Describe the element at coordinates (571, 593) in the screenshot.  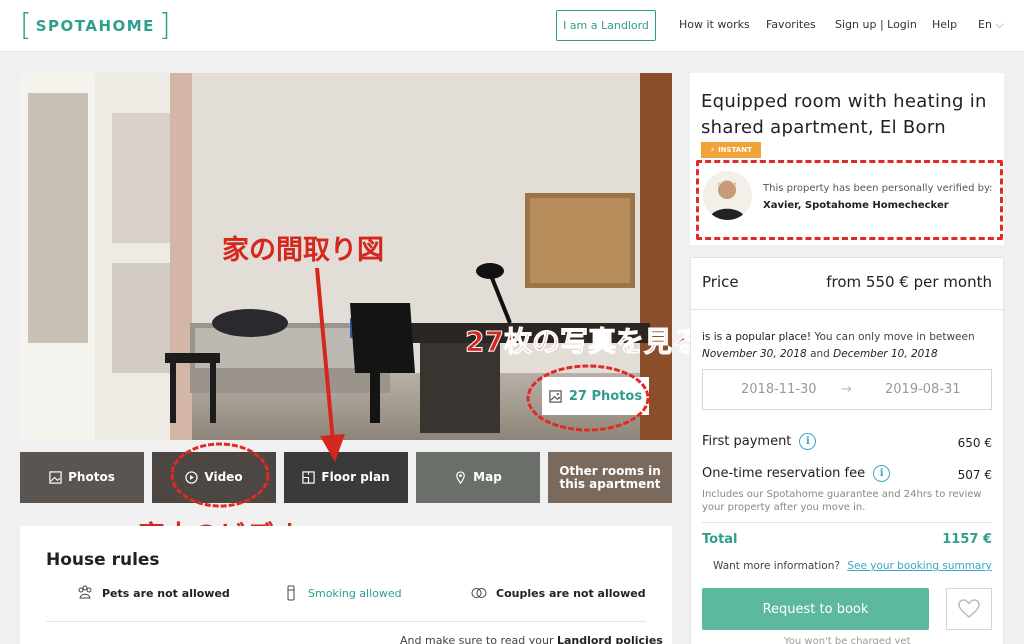
I see `rule-couples-label: Couples are not allowed` at that location.